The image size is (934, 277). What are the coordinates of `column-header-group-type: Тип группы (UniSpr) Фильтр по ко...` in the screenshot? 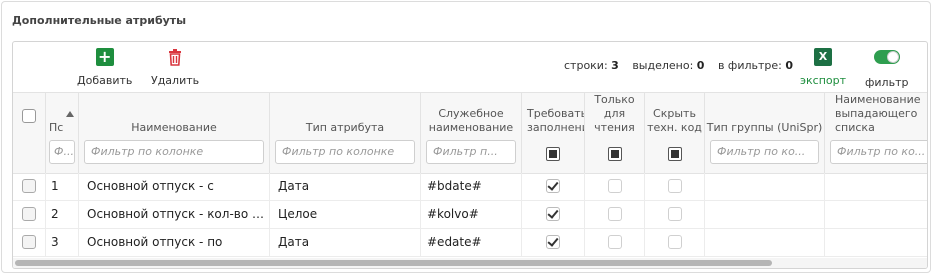 It's located at (765, 133).